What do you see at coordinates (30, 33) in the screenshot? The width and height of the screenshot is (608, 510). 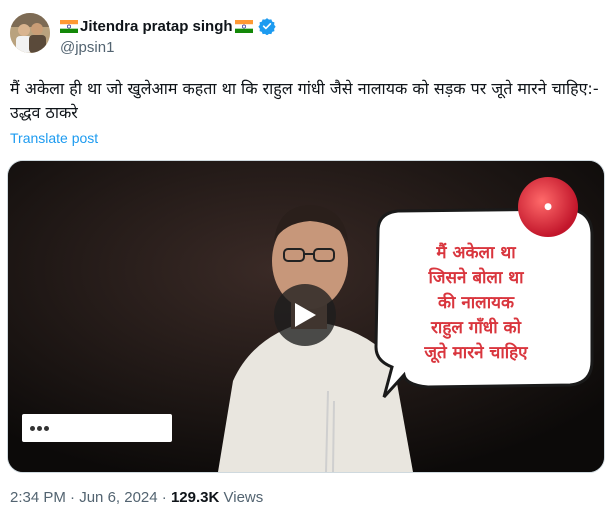 I see `avatar` at bounding box center [30, 33].